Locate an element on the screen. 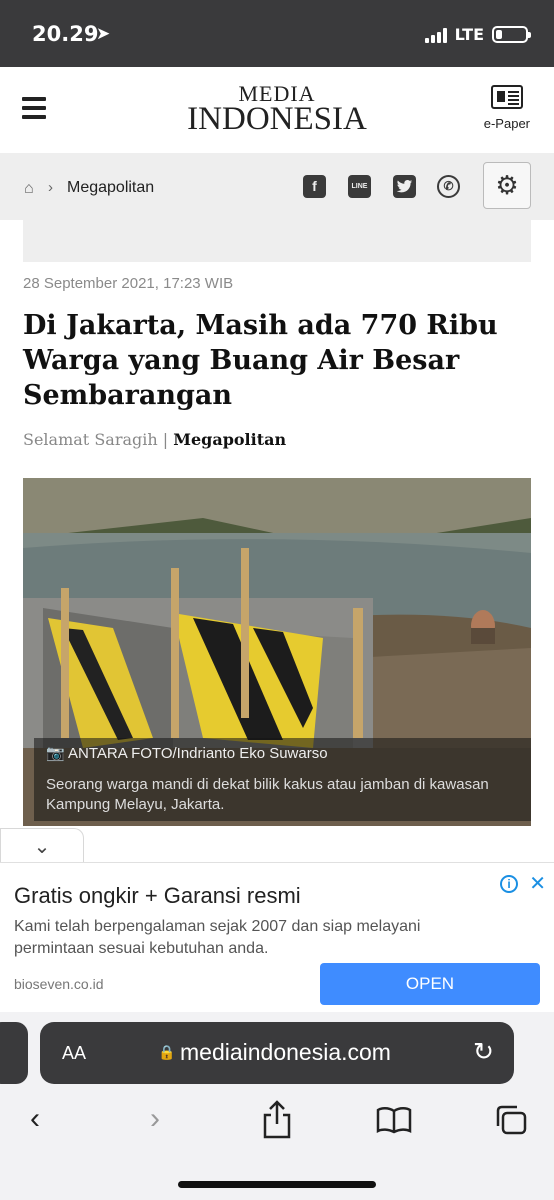  article-byline: Selamat Saragih | Megapolitan is located at coordinates (154, 439).